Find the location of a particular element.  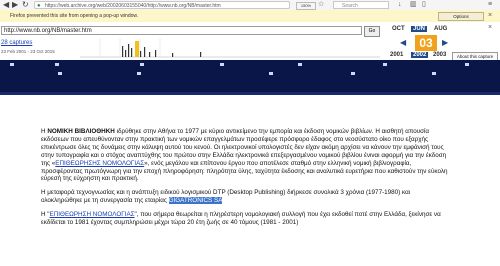

capture-day: 03 is located at coordinates (426, 43).